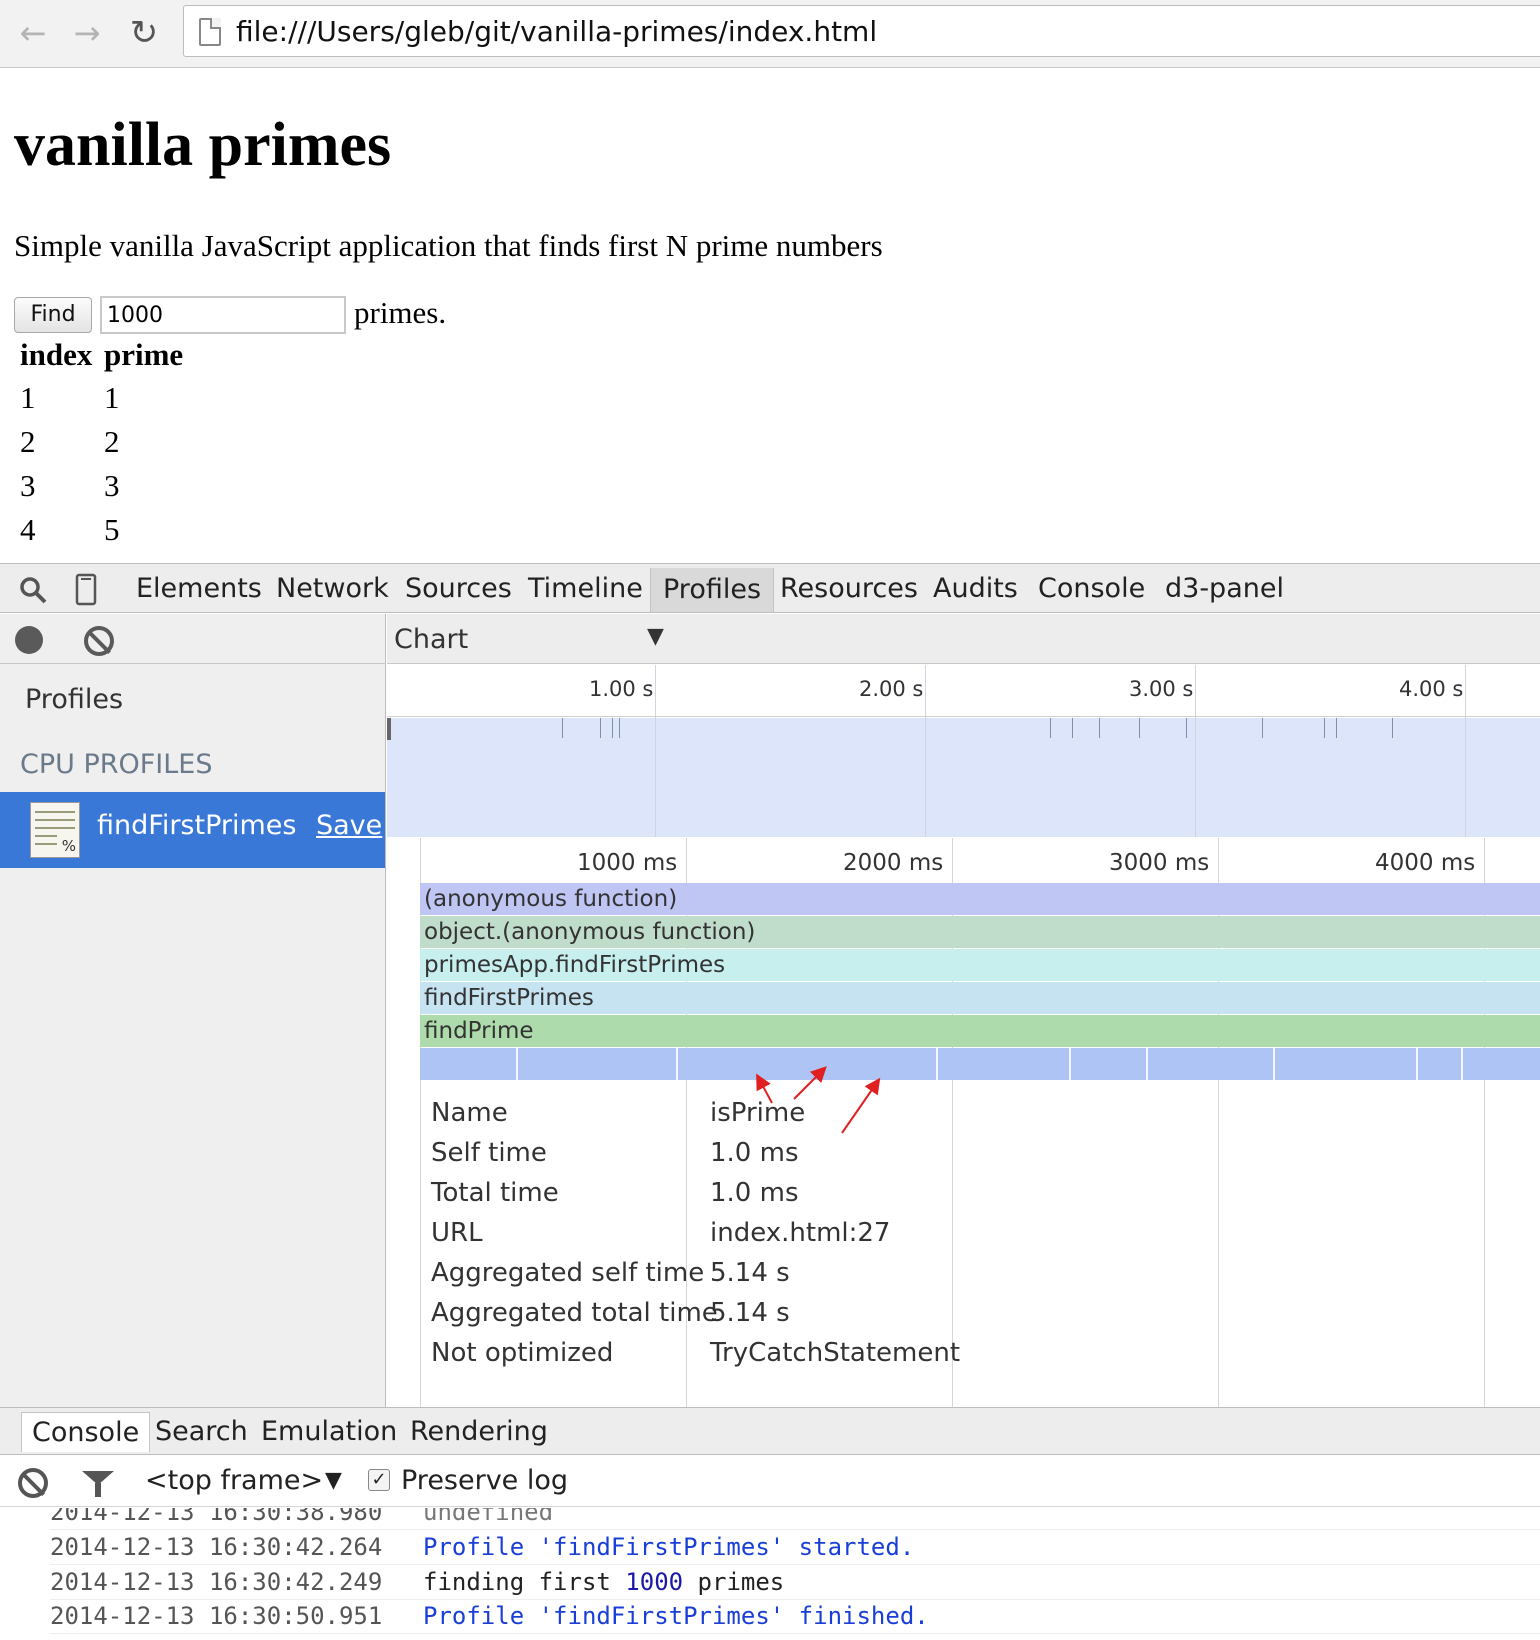 Image resolution: width=1540 pixels, height=1640 pixels. Describe the element at coordinates (522, 1353) in the screenshot. I see `detail-label: Not optimized` at that location.